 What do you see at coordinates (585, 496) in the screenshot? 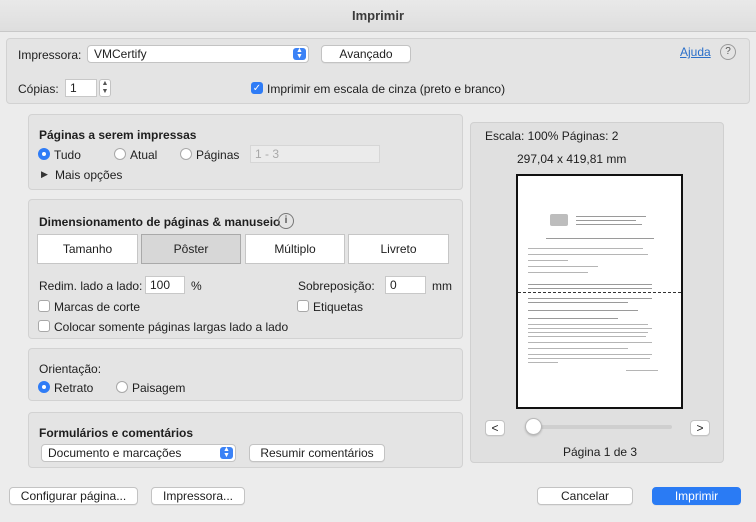
I see `cancel-button: Cancelar` at bounding box center [585, 496].